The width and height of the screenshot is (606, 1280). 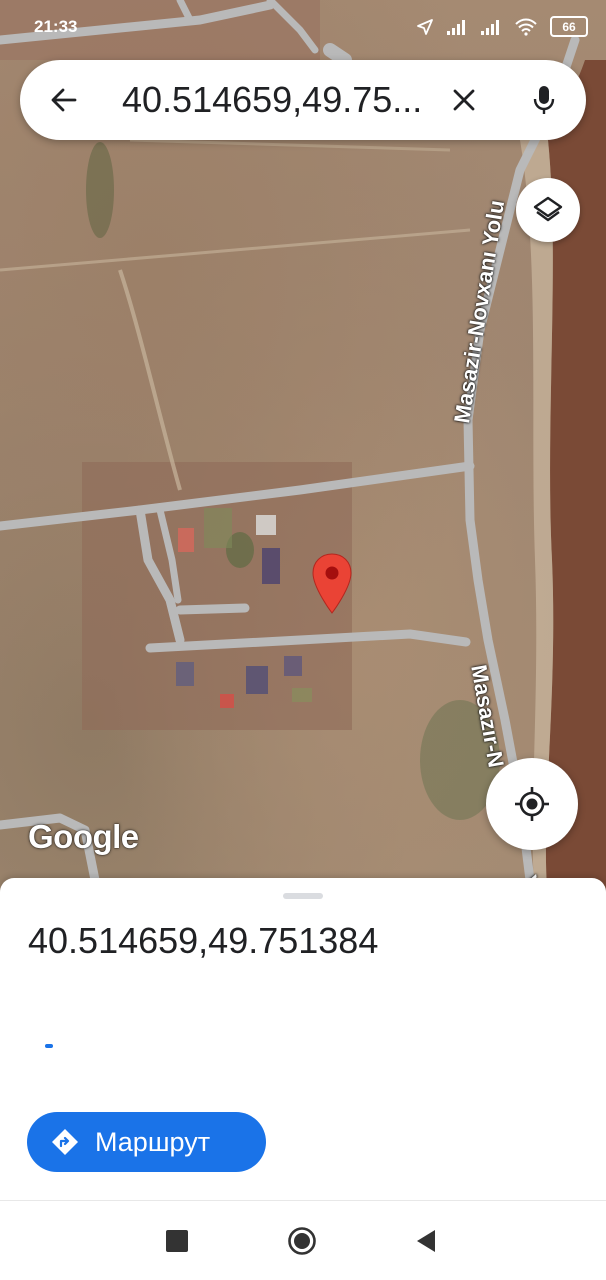 I want to click on voice-search-button, so click(x=544, y=100).